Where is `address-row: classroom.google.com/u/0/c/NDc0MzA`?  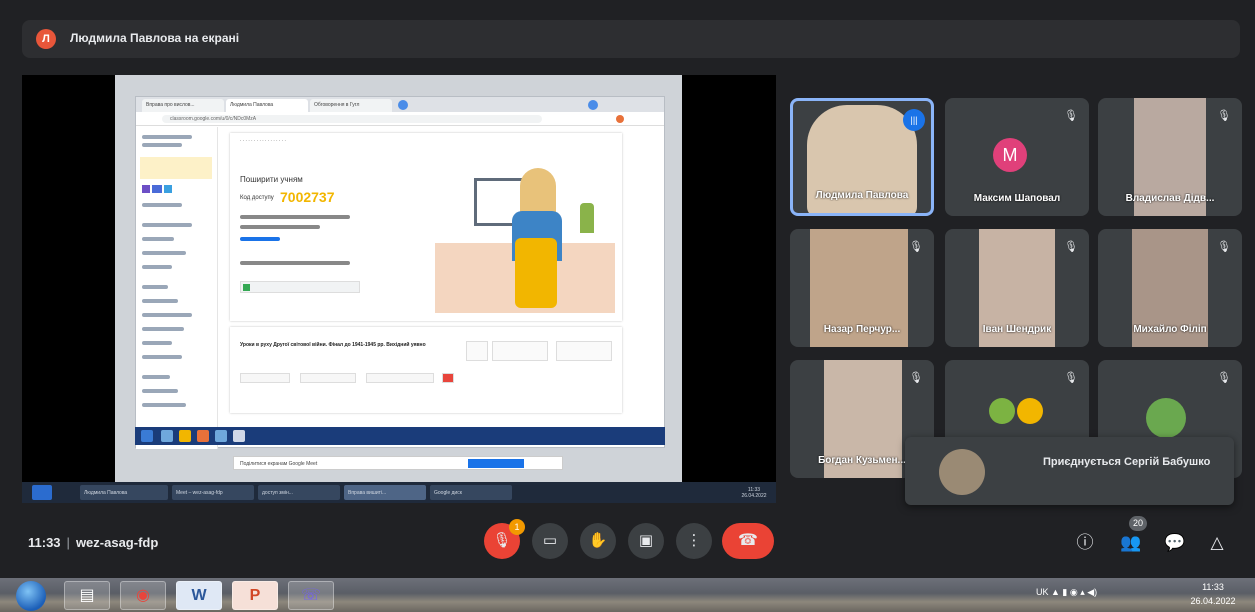
address-row: classroom.google.com/u/0/c/NDc0MzA is located at coordinates (400, 119).